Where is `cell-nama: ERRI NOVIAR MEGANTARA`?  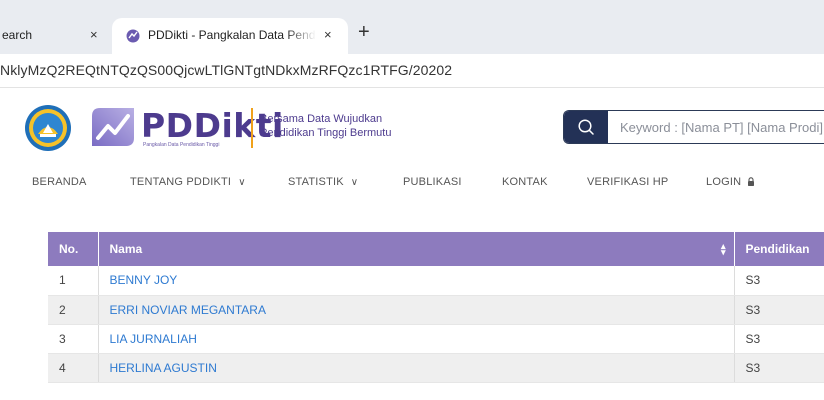
cell-nama: ERRI NOVIAR MEGANTARA is located at coordinates (416, 310).